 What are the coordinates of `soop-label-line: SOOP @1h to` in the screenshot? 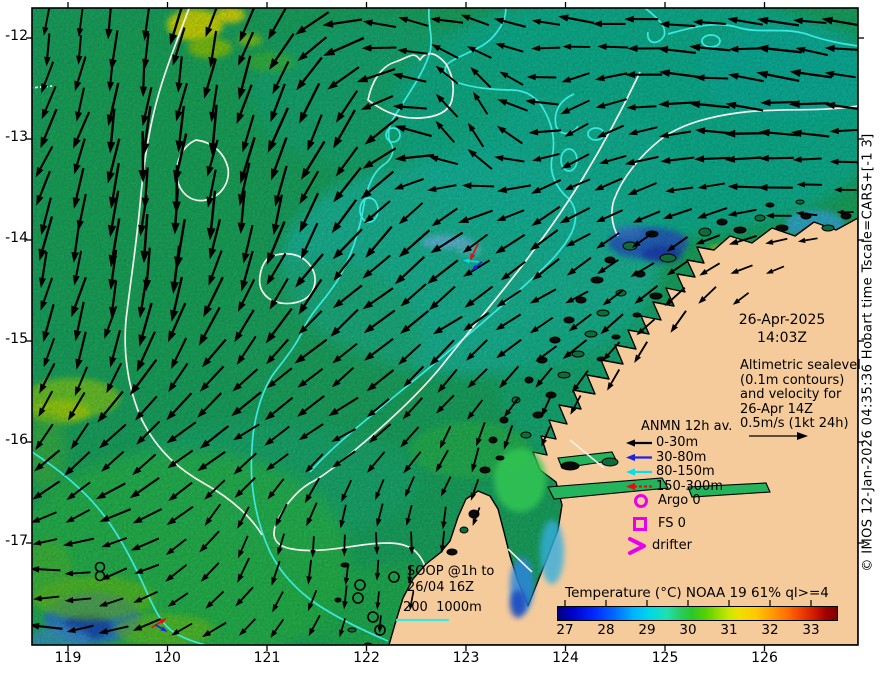 It's located at (451, 571).